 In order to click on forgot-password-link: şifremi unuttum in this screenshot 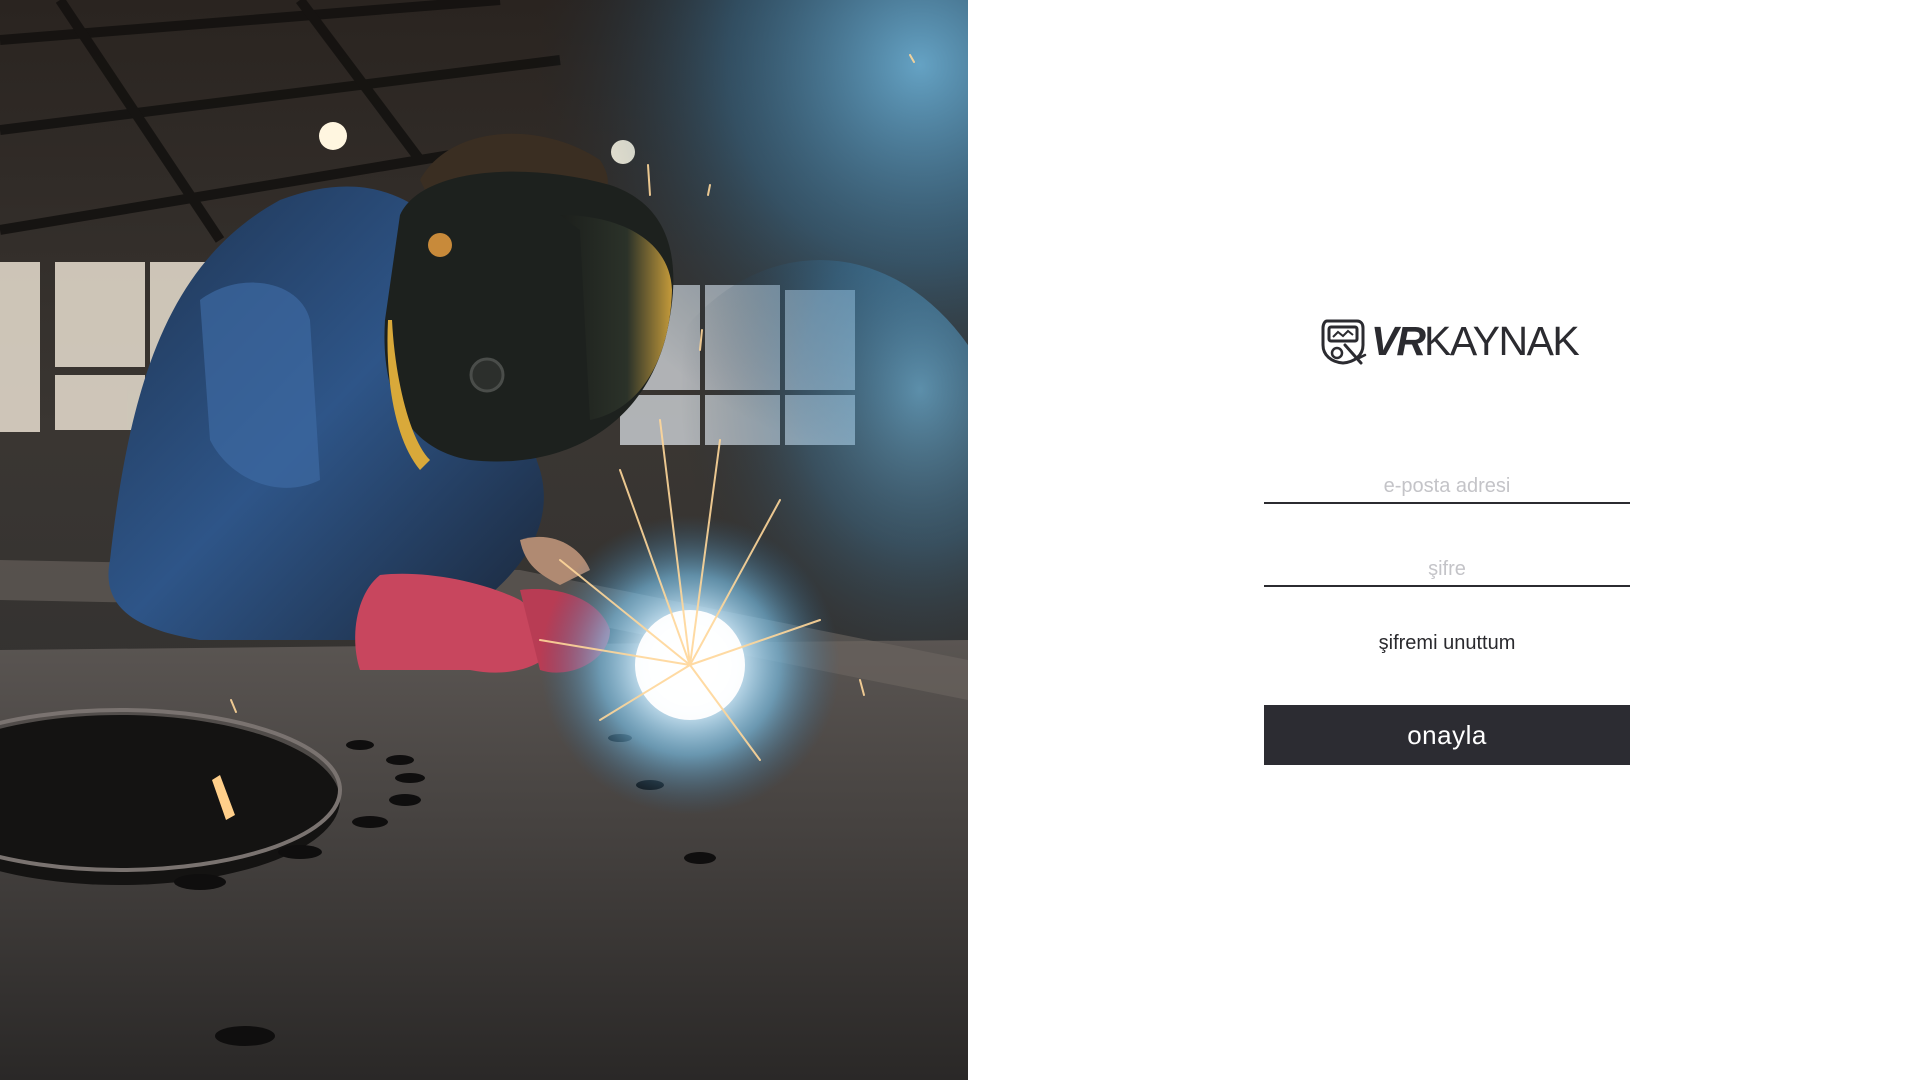, I will do `click(1447, 643)`.